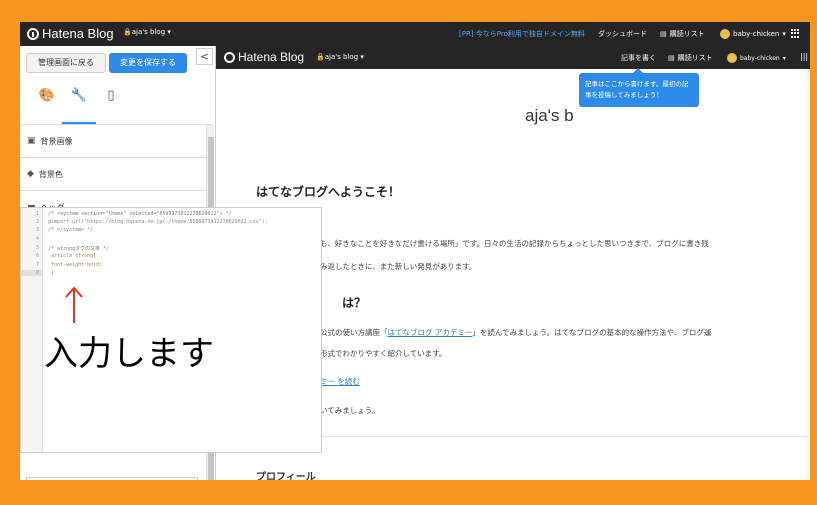  What do you see at coordinates (531, 436) in the screenshot?
I see `divider` at bounding box center [531, 436].